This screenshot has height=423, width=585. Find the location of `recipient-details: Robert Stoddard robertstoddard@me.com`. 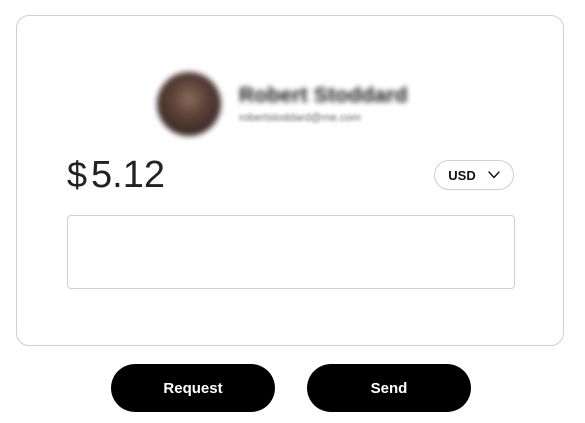

recipient-details: Robert Stoddard robertstoddard@me.com is located at coordinates (323, 104).